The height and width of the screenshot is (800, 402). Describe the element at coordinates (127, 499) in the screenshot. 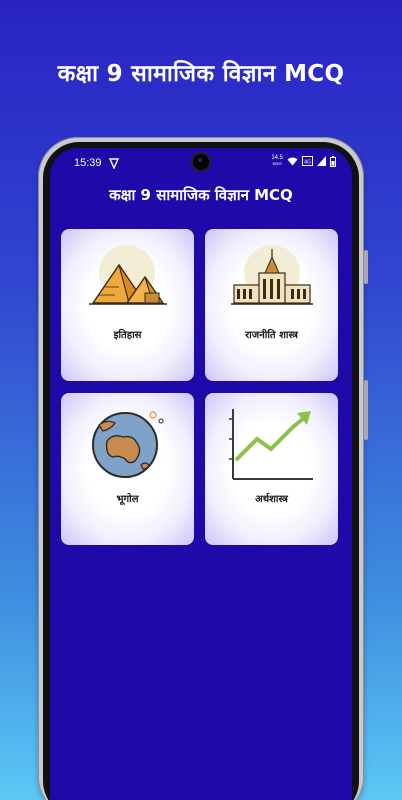

I see `category-label: भूगोल` at that location.